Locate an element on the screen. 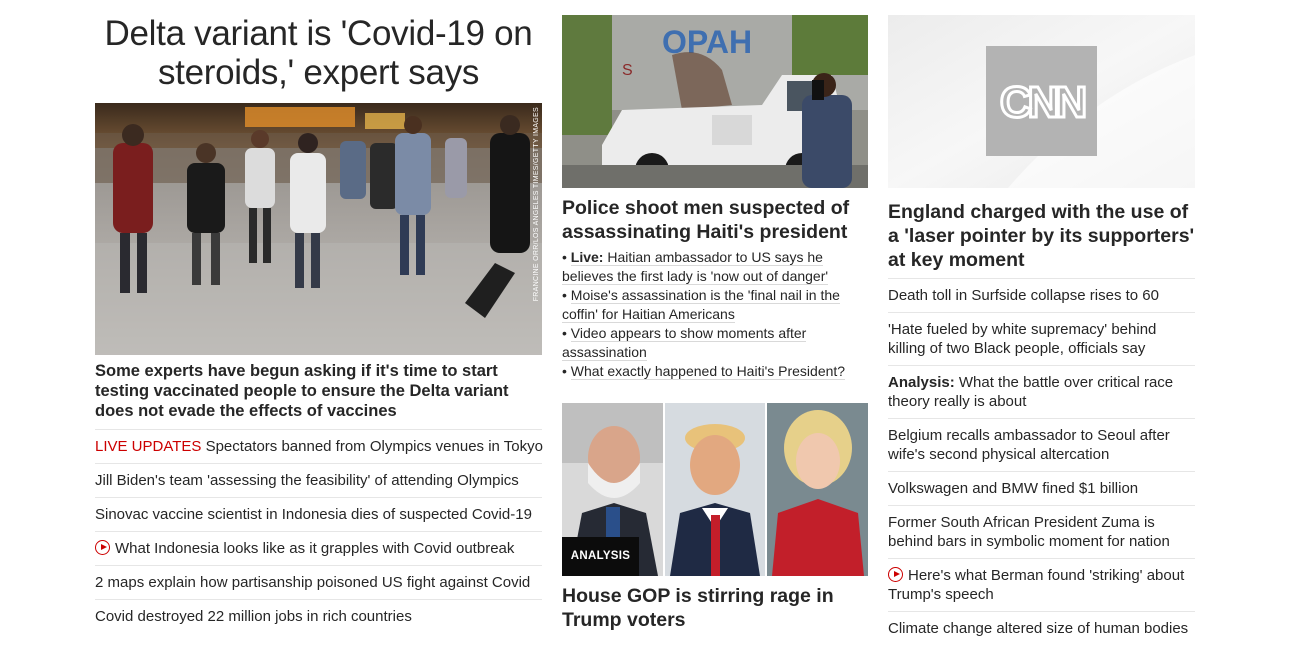 This screenshot has width=1290, height=665. cnn-logo-placeholder: CNN is located at coordinates (1041, 101).